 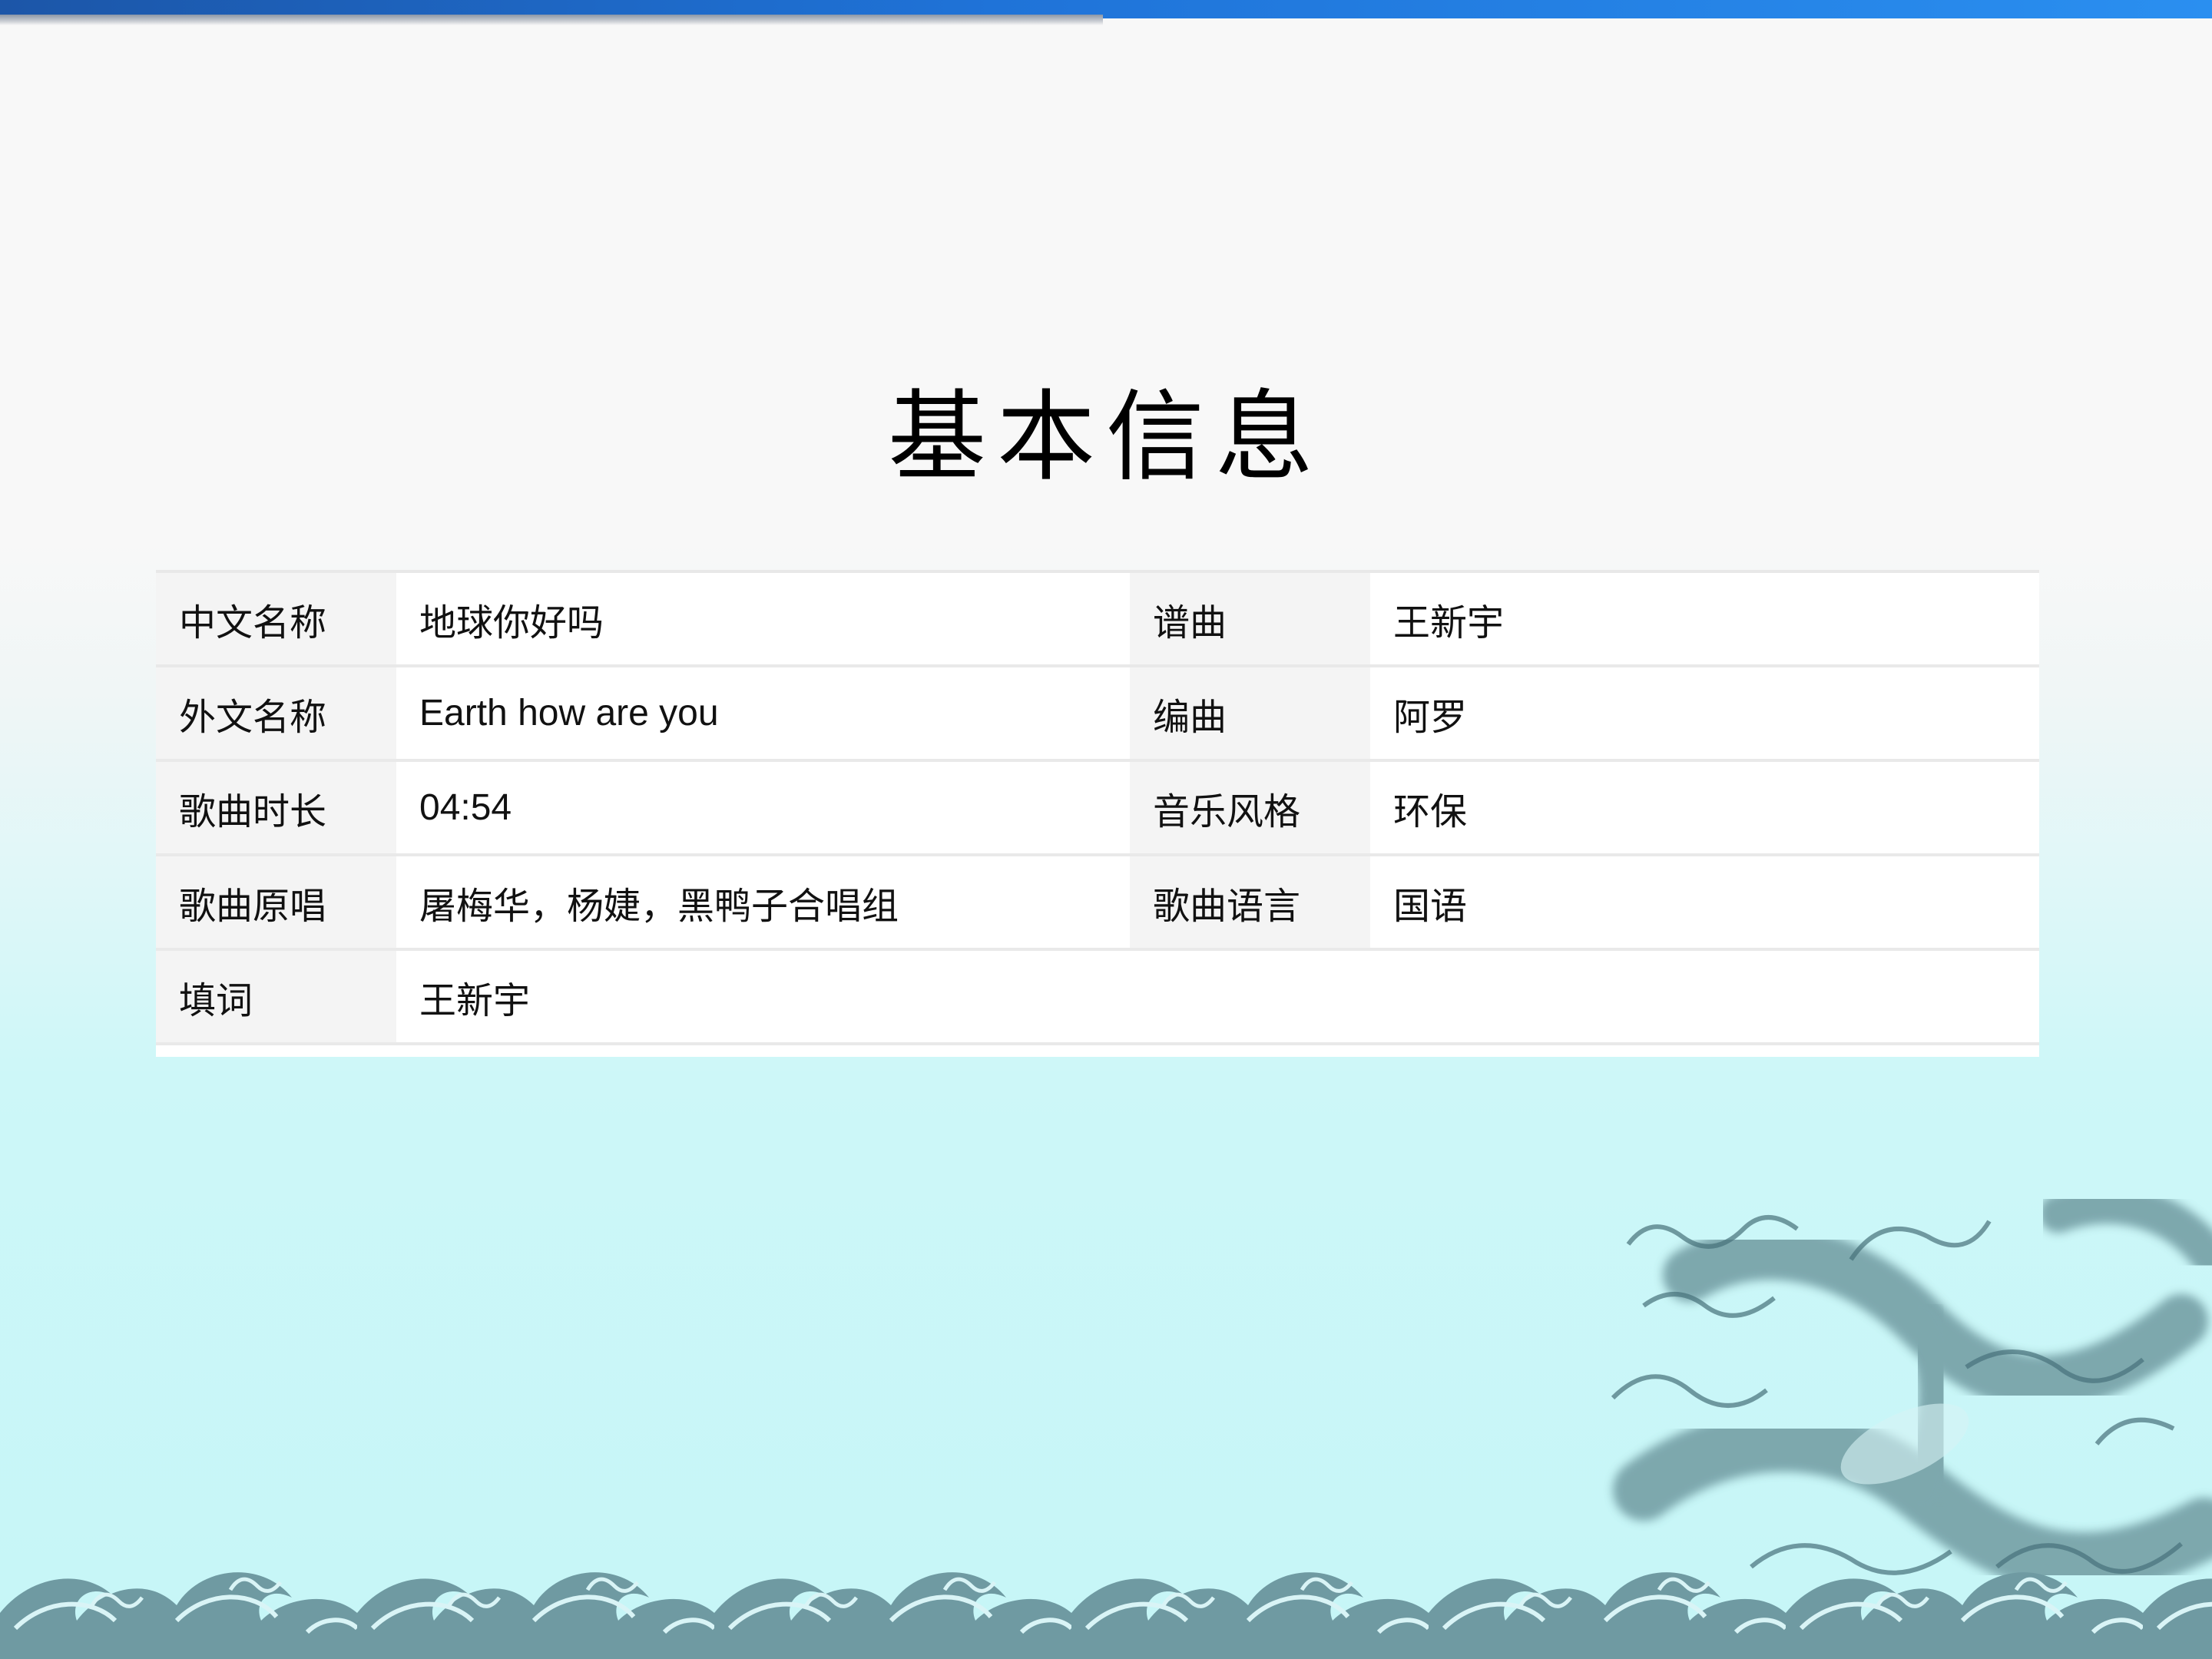 I want to click on field-label-duration: 歌曲时长, so click(x=276, y=808).